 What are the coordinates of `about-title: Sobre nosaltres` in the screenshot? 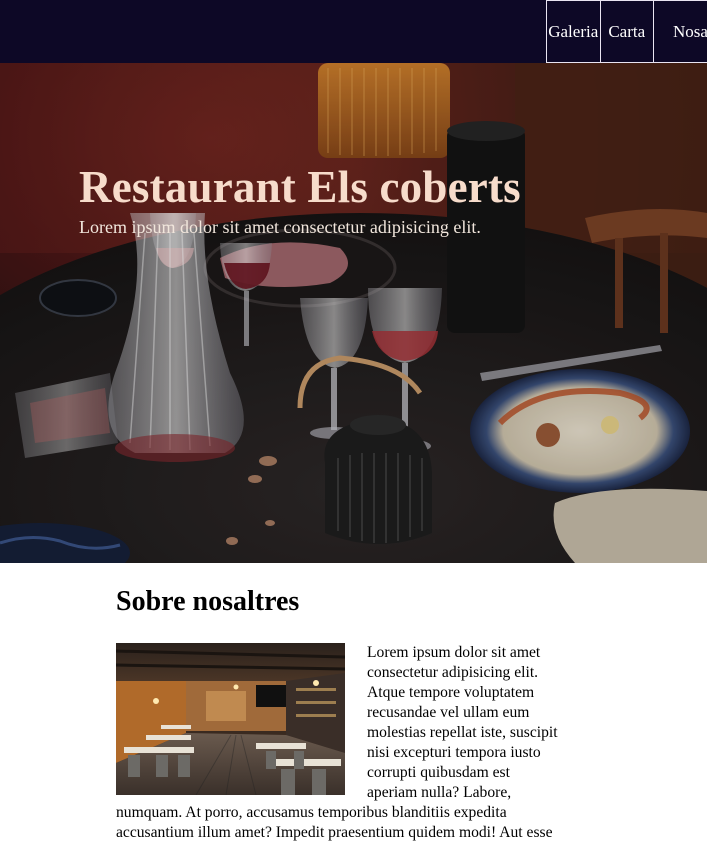 It's located at (208, 601).